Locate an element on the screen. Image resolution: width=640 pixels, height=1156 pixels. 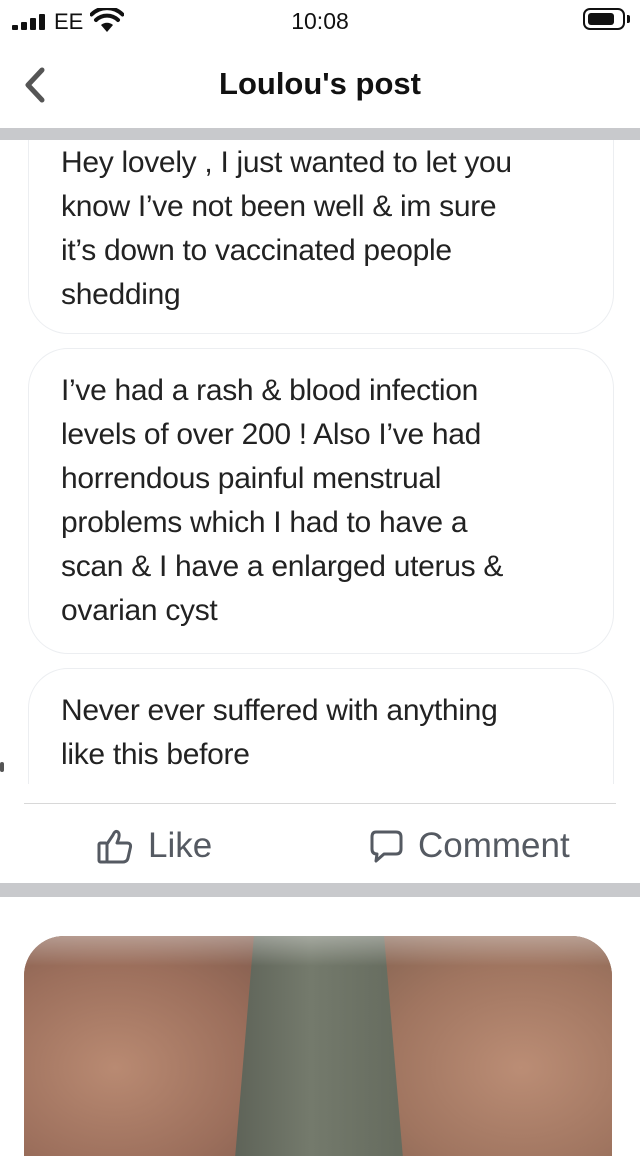
status-bar: EE 10:08 is located at coordinates (320, 22).